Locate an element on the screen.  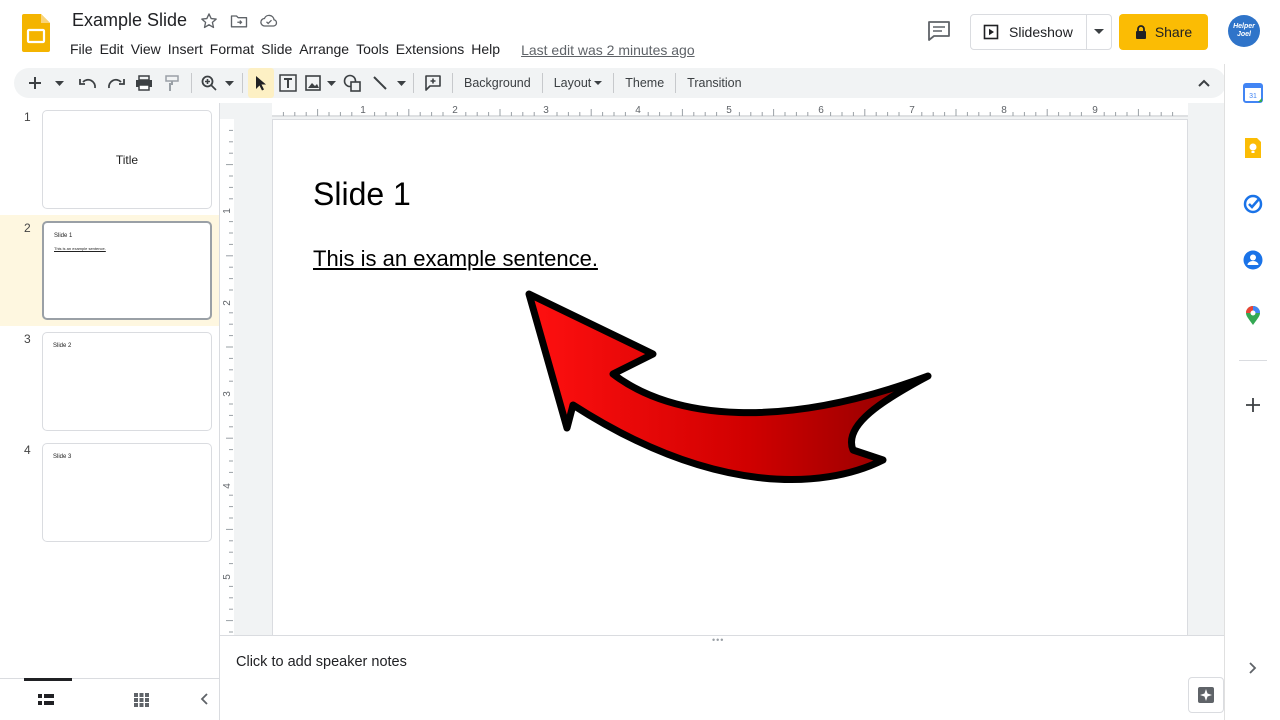
paint-format-icon is located at coordinates (172, 82).